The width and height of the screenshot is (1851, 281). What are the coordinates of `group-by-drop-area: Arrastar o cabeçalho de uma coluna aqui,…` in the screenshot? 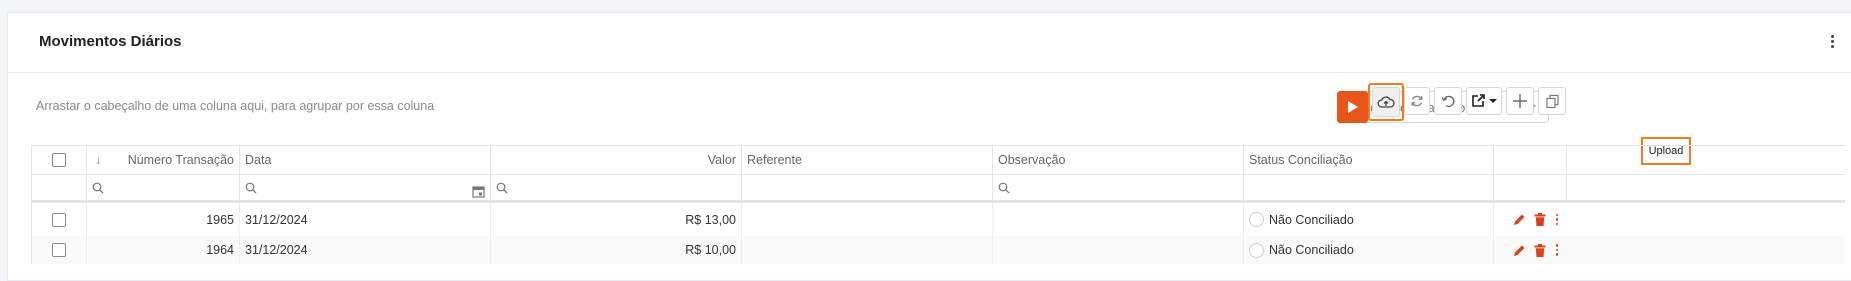 It's located at (235, 106).